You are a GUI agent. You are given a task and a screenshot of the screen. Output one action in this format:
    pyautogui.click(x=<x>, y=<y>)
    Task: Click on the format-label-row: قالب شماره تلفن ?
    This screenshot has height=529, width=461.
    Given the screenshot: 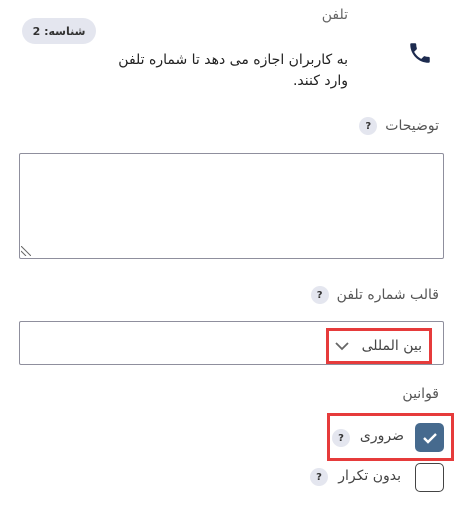 What is the action you would take?
    pyautogui.click(x=374, y=295)
    